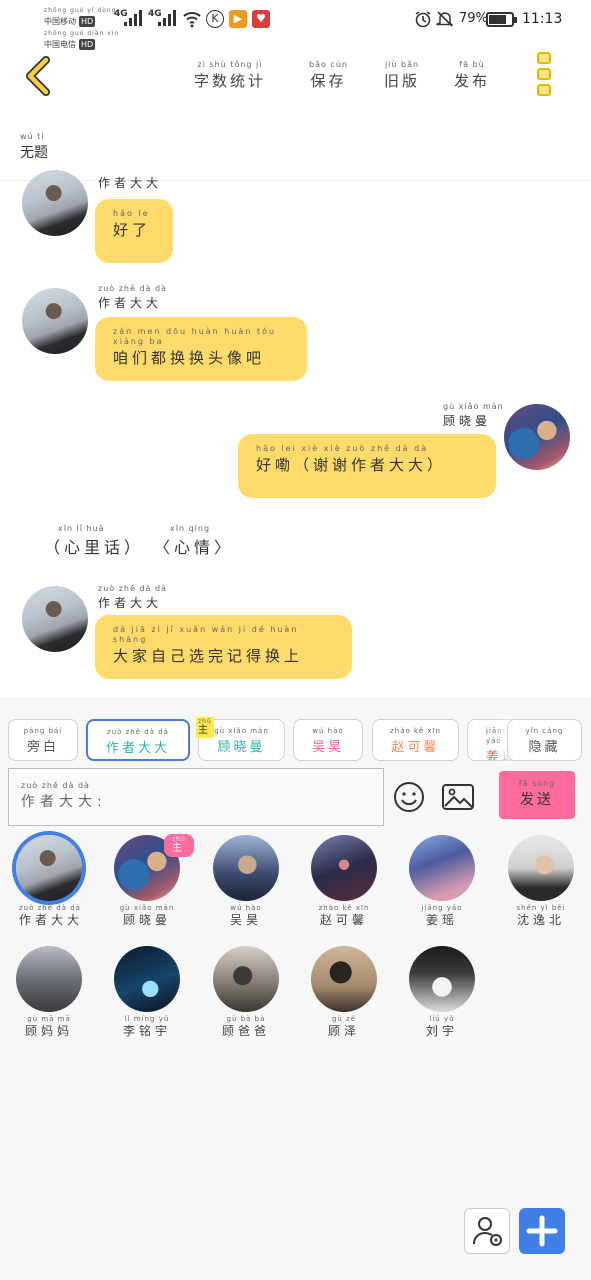  Describe the element at coordinates (146, 1031) in the screenshot. I see `member-name-text: 李铭宇` at that location.